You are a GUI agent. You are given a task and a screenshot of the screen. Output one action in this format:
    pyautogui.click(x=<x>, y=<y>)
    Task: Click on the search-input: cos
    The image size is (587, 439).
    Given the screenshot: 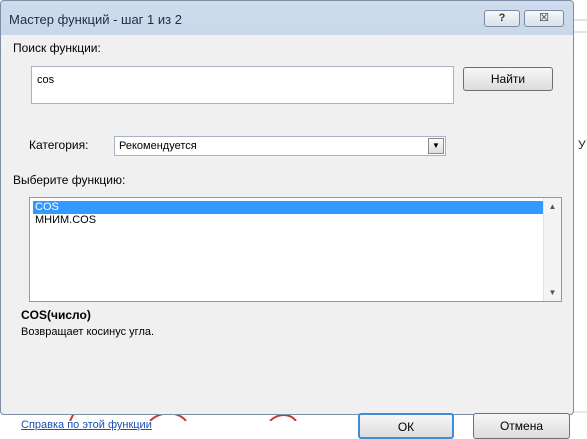 What is the action you would take?
    pyautogui.click(x=242, y=85)
    